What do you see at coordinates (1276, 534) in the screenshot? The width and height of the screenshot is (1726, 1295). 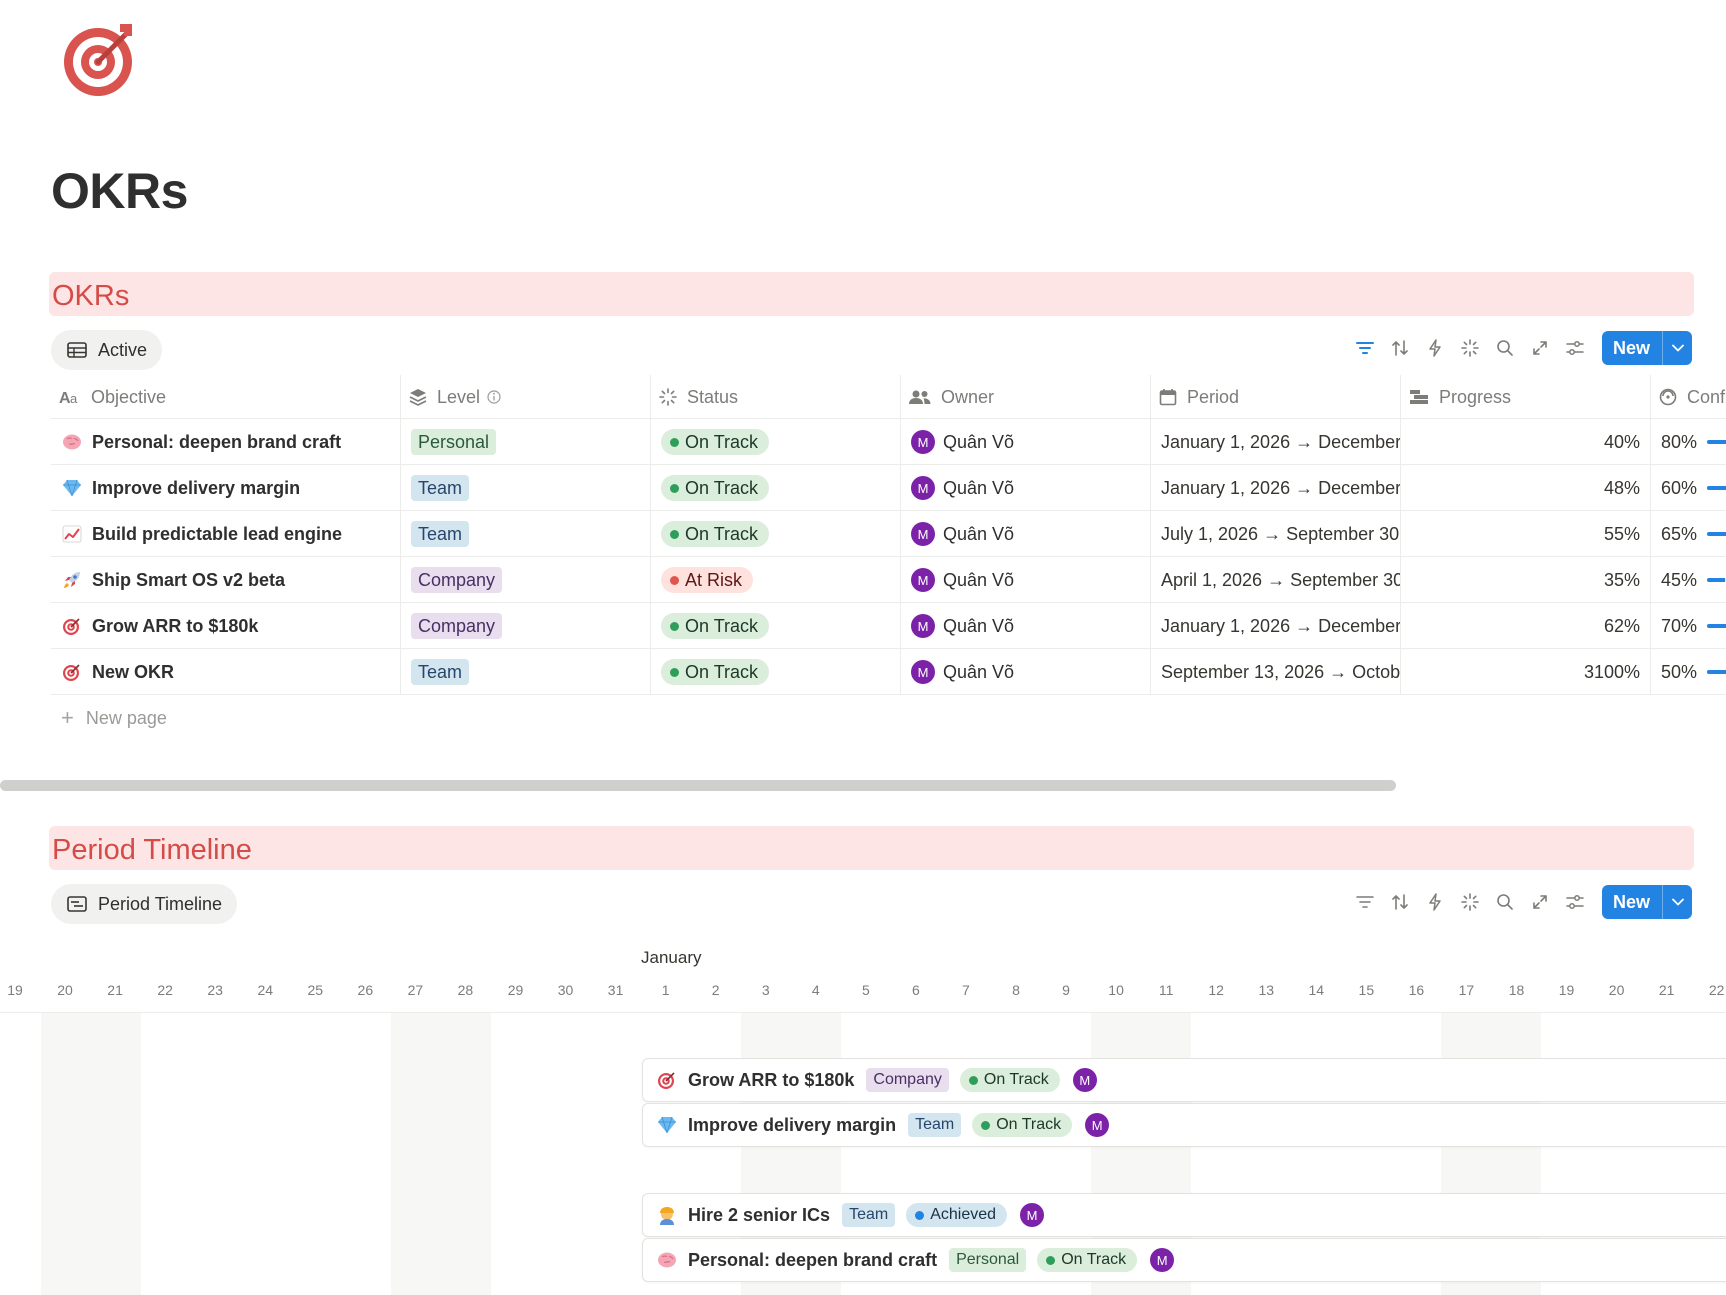 I see `period-cell: July 1, 2026 → September 30, 2026` at bounding box center [1276, 534].